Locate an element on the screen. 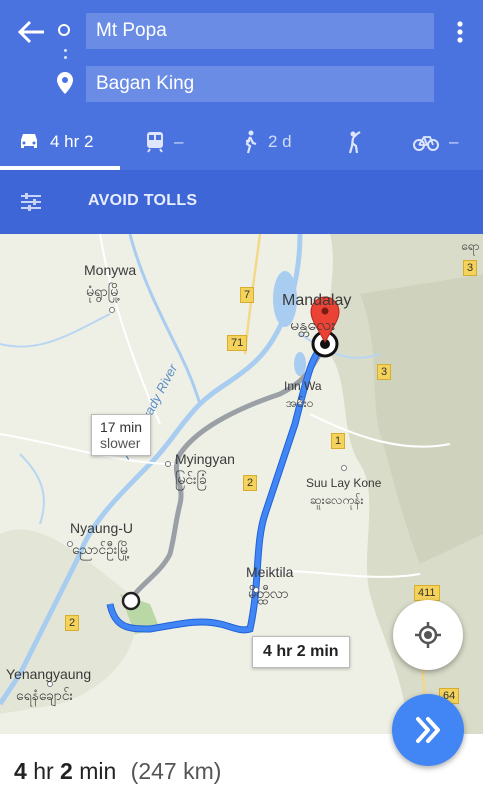  alt-route-time: 17 min is located at coordinates (121, 427).